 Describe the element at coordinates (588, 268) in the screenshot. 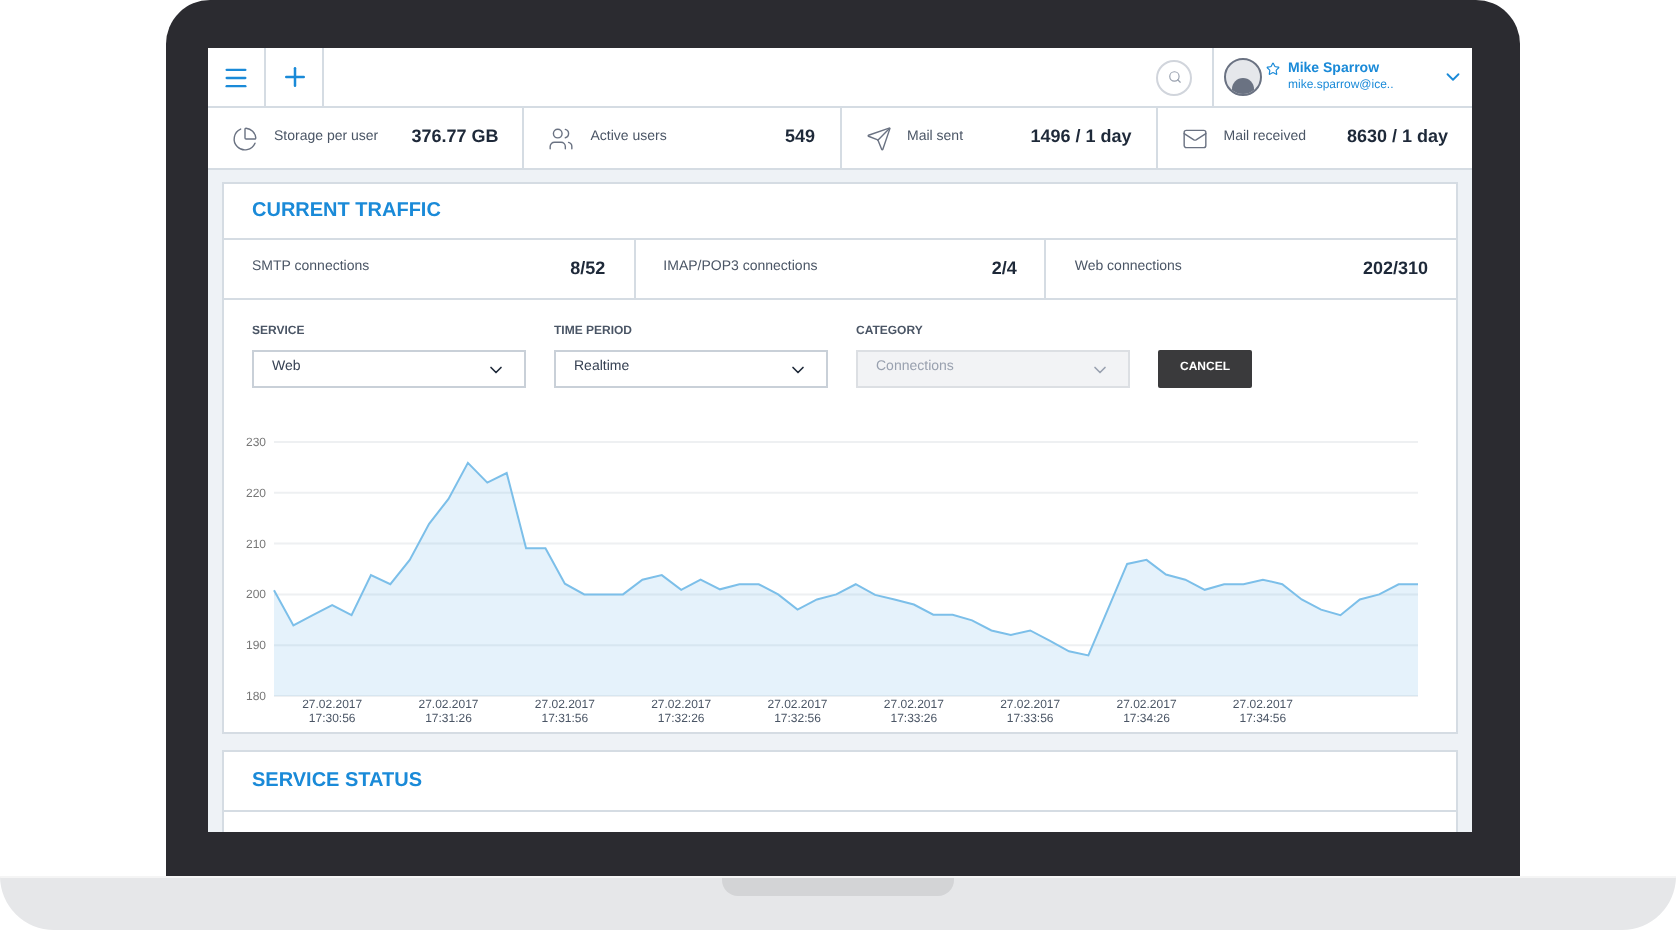

I see `connection-value: 8/52` at that location.